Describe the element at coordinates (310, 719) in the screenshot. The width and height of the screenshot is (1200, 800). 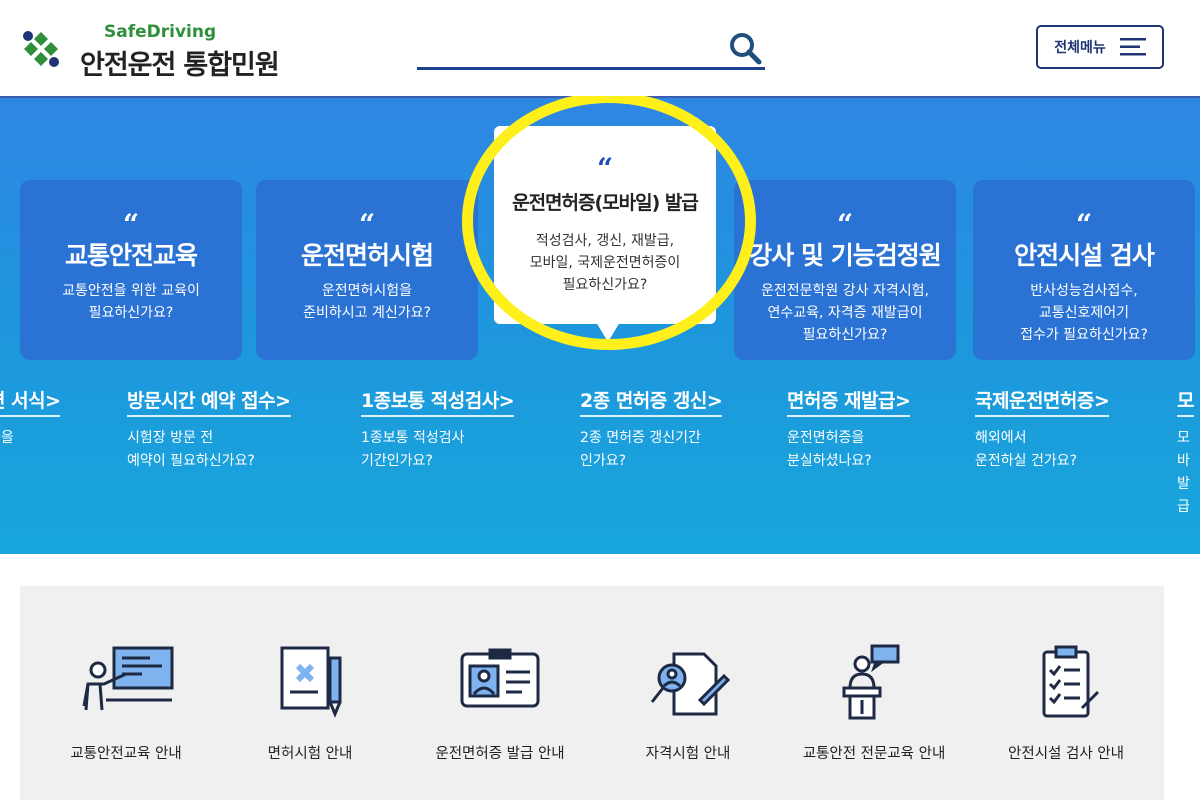
I see `service-license-exam: 면허시험 안내` at that location.